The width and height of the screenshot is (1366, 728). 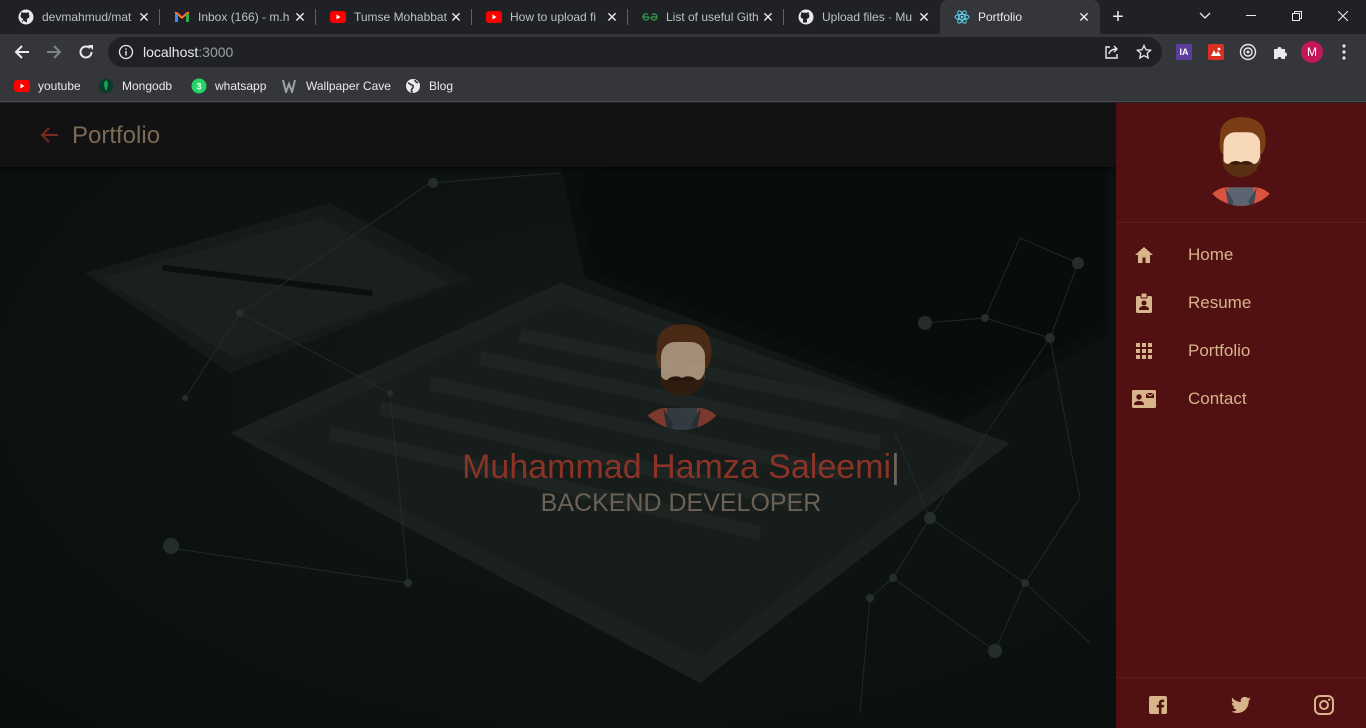 I want to click on tab-gmail: Inbox (166) - m.h ✕, so click(x=238, y=17).